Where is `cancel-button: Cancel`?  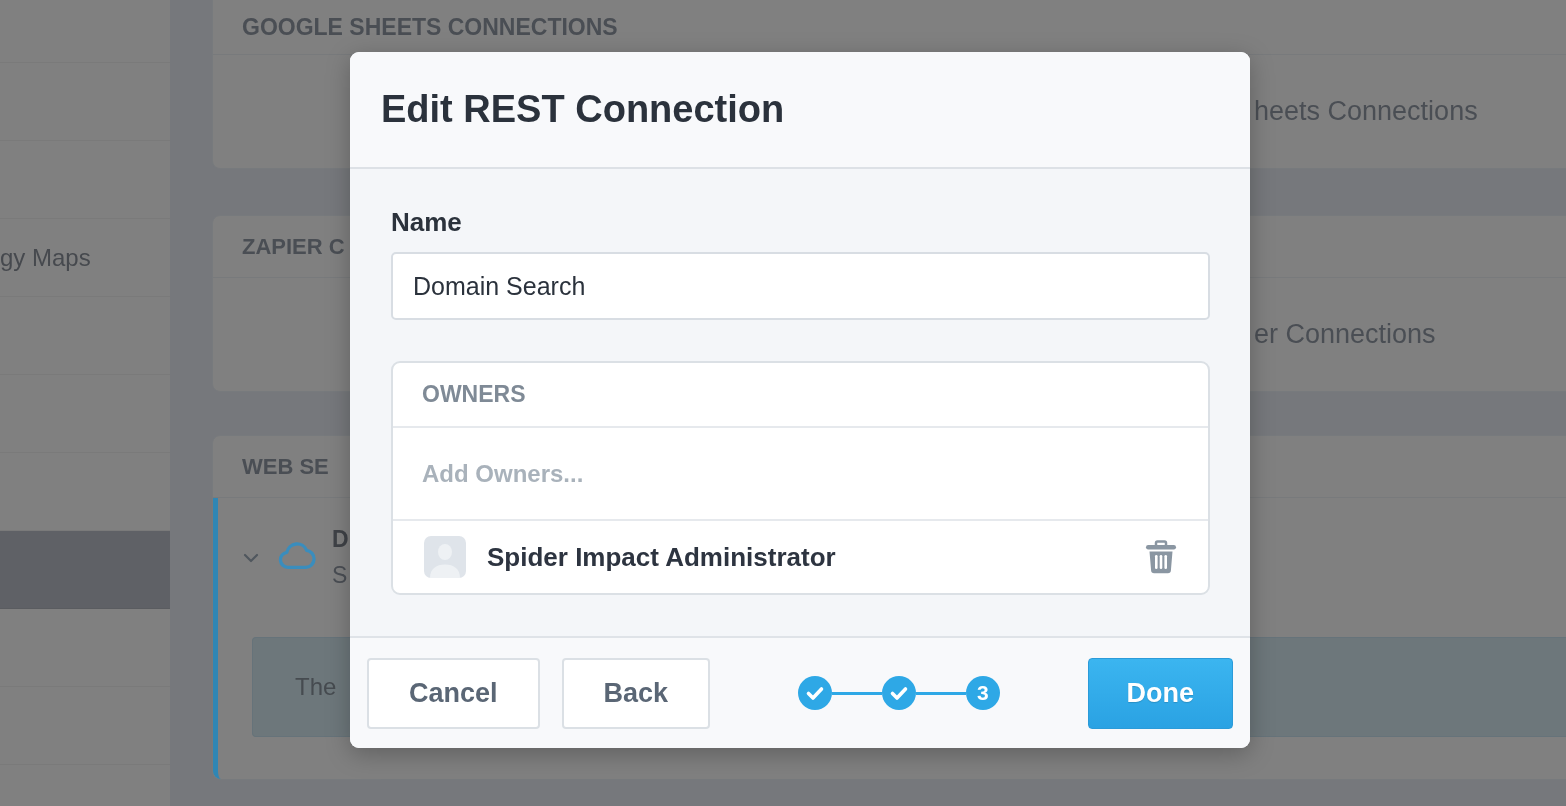 cancel-button: Cancel is located at coordinates (453, 693).